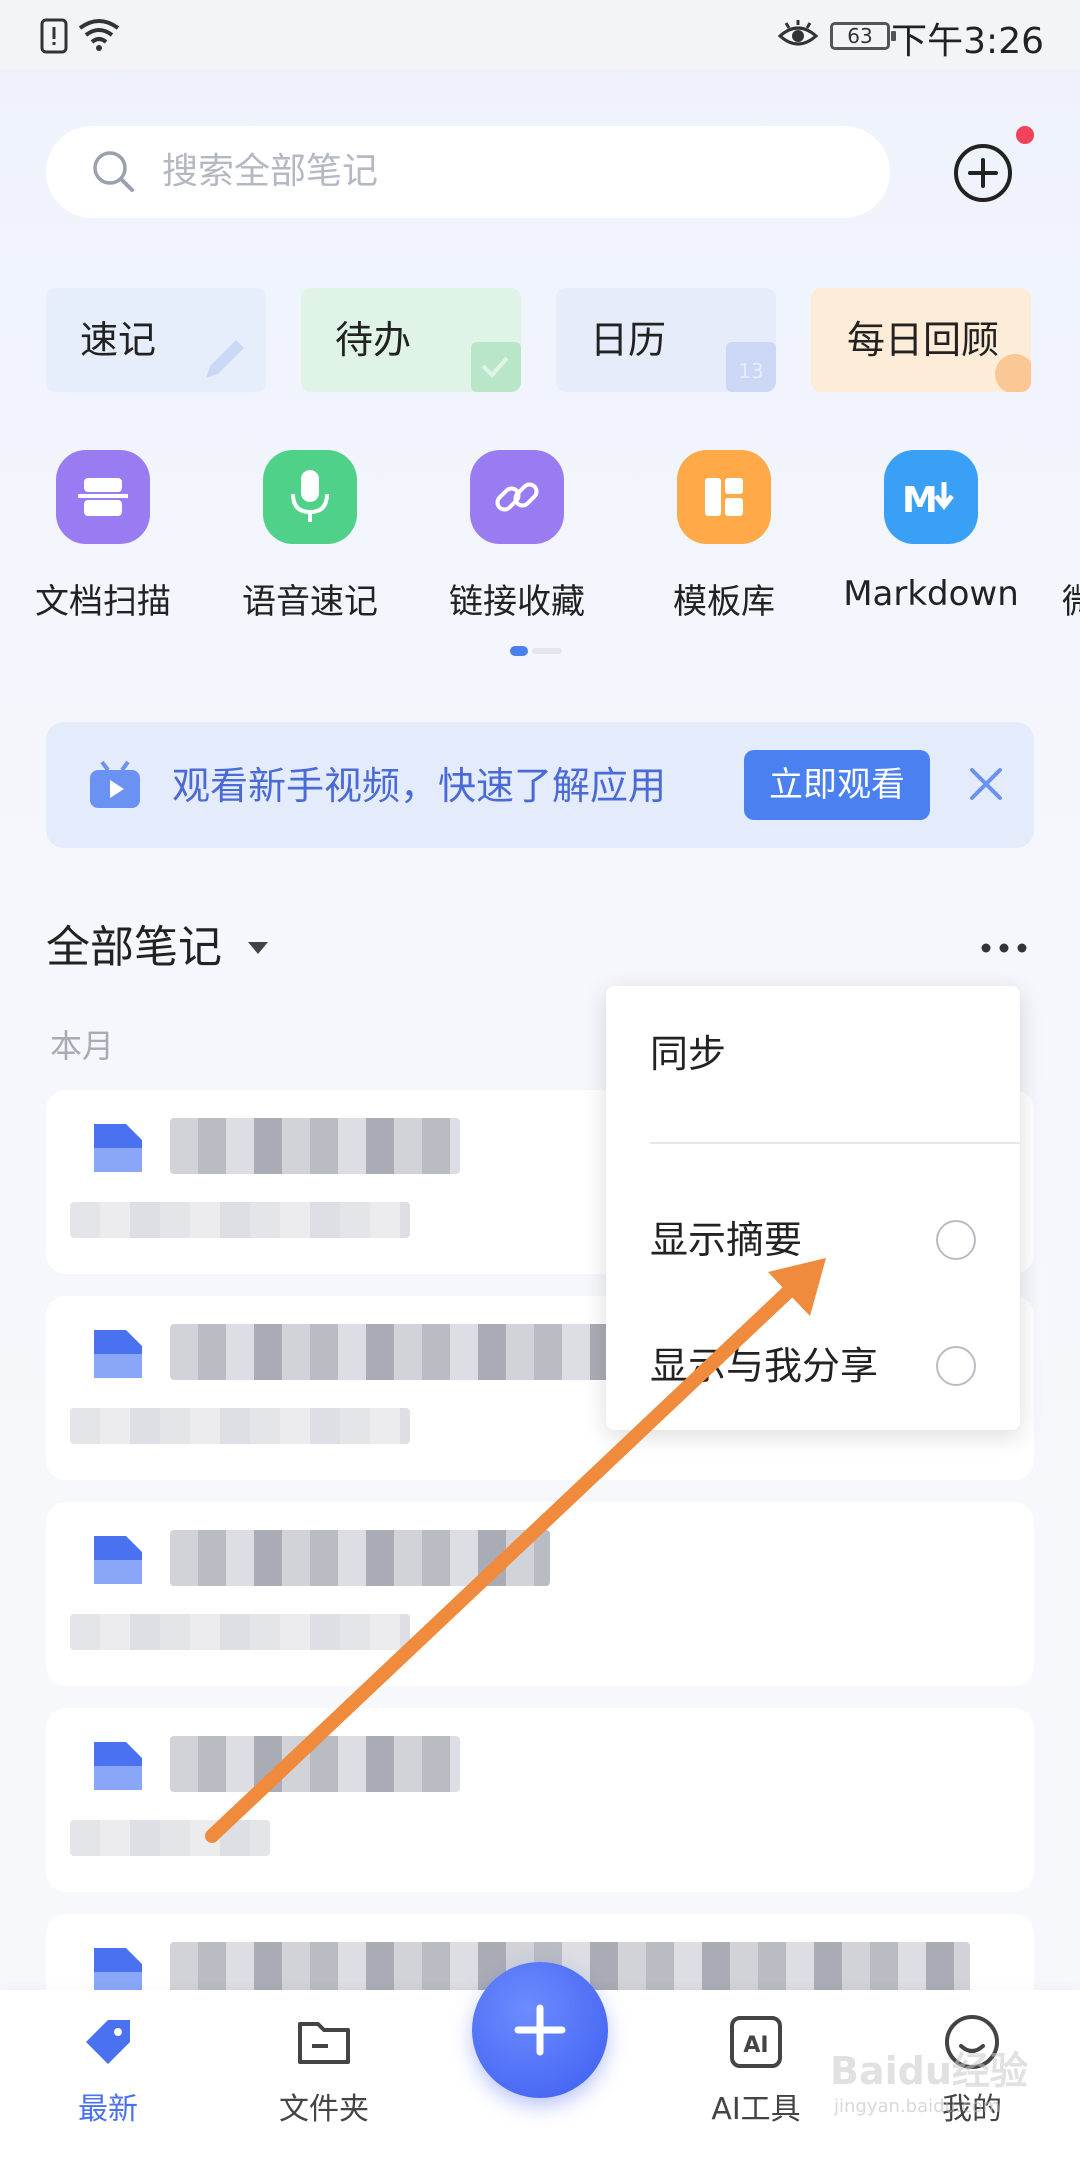 This screenshot has width=1080, height=2160. What do you see at coordinates (225, 359) in the screenshot?
I see `pencil-icon` at bounding box center [225, 359].